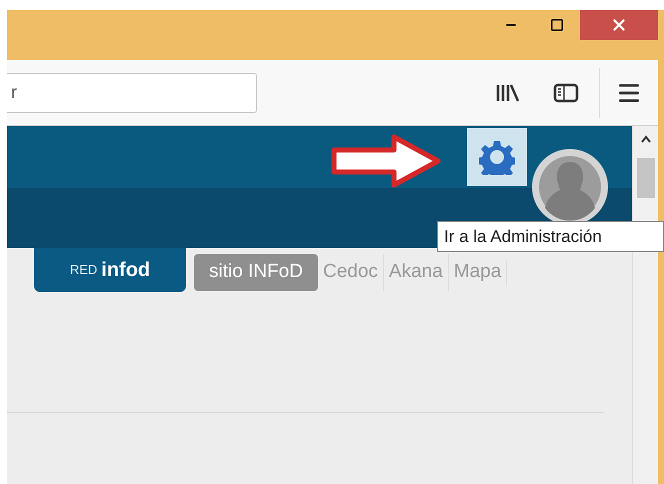 This screenshot has height=484, width=664. I want to click on close-button, so click(619, 25).